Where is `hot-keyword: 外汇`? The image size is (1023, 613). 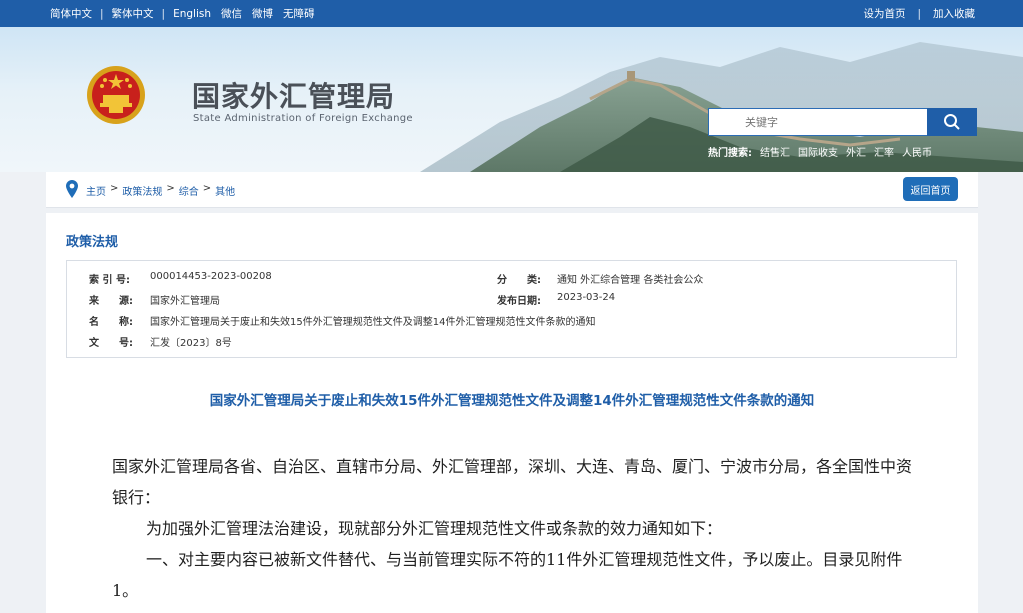
hot-keyword: 外汇 is located at coordinates (856, 151).